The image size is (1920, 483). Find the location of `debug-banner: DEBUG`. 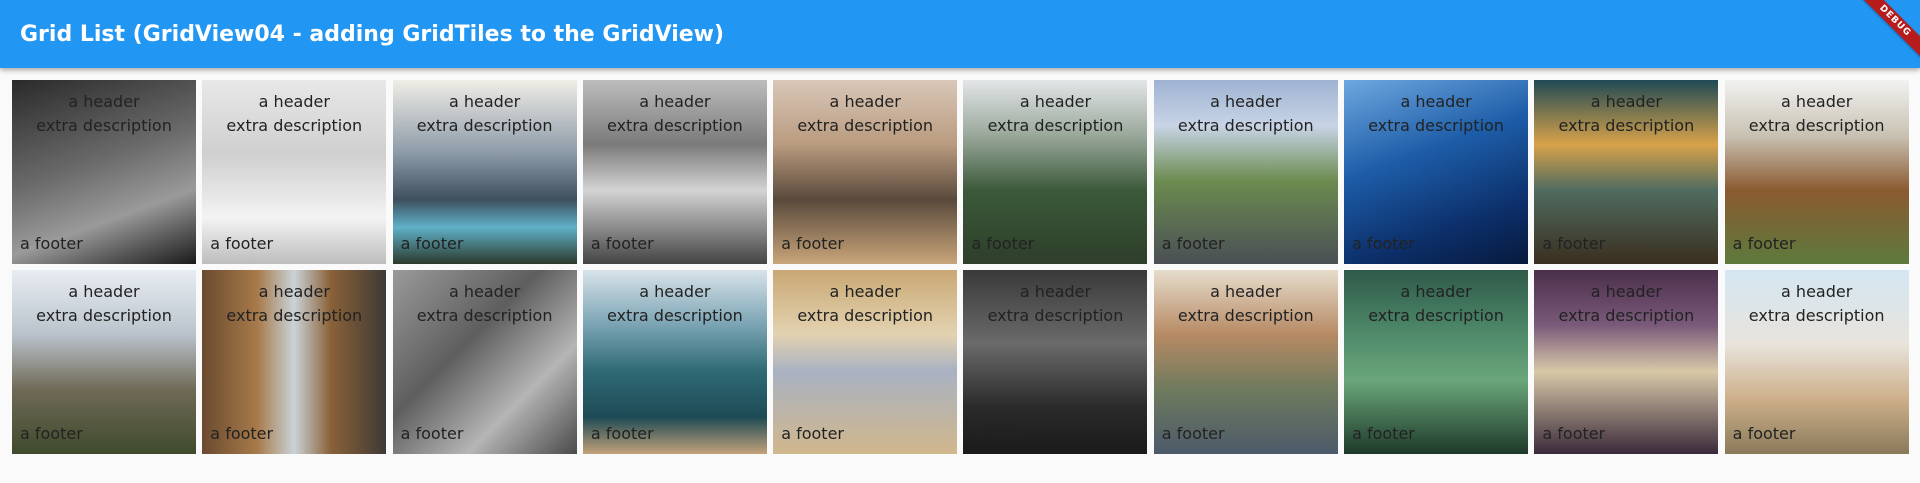

debug-banner: DEBUG is located at coordinates (1886, 34).